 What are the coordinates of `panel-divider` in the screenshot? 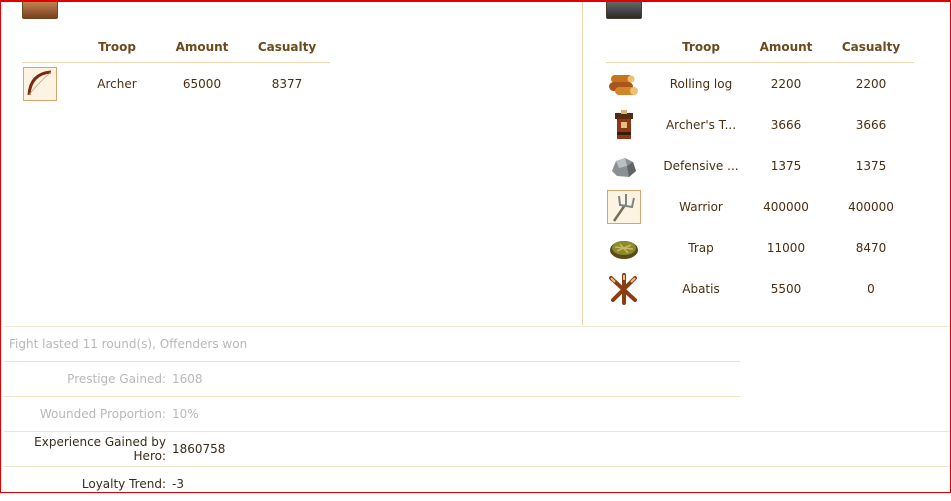 It's located at (582, 162).